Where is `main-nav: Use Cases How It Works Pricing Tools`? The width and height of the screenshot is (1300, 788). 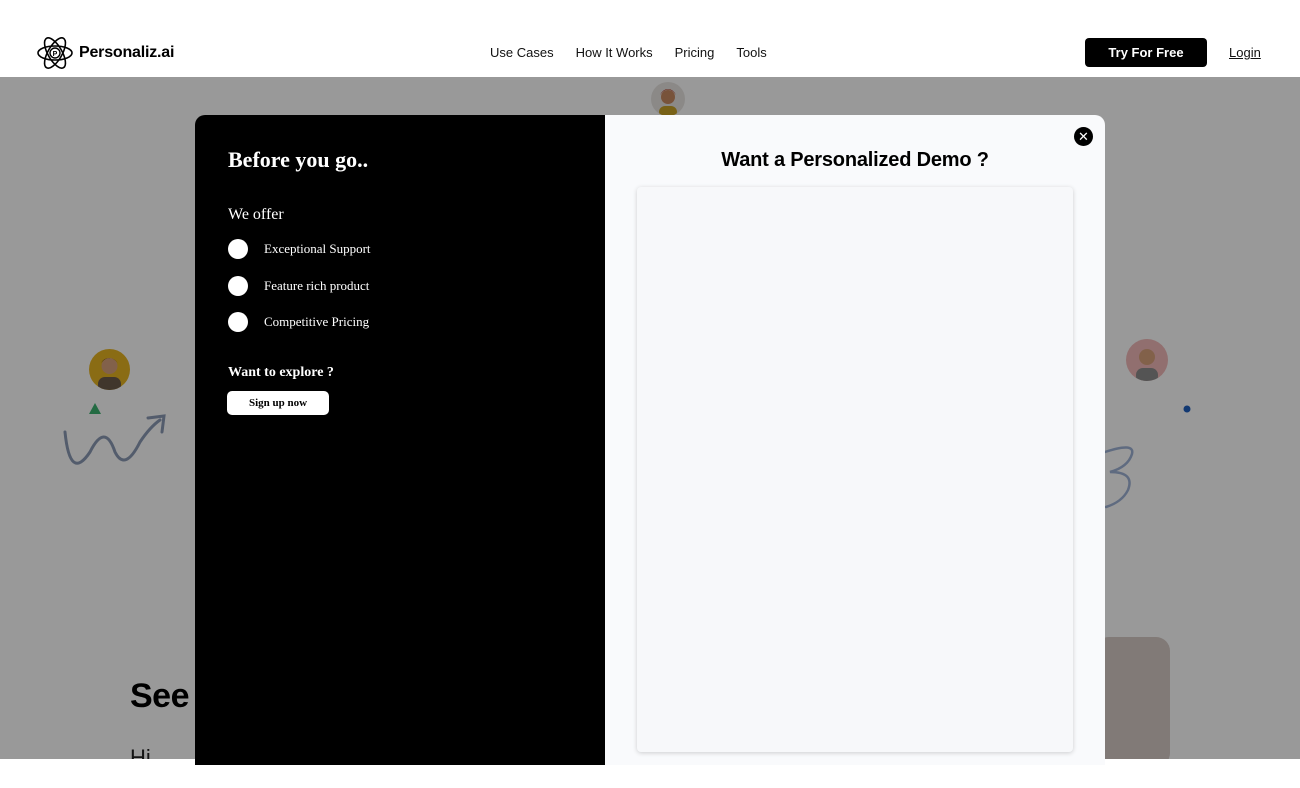 main-nav: Use Cases How It Works Pricing Tools is located at coordinates (639, 52).